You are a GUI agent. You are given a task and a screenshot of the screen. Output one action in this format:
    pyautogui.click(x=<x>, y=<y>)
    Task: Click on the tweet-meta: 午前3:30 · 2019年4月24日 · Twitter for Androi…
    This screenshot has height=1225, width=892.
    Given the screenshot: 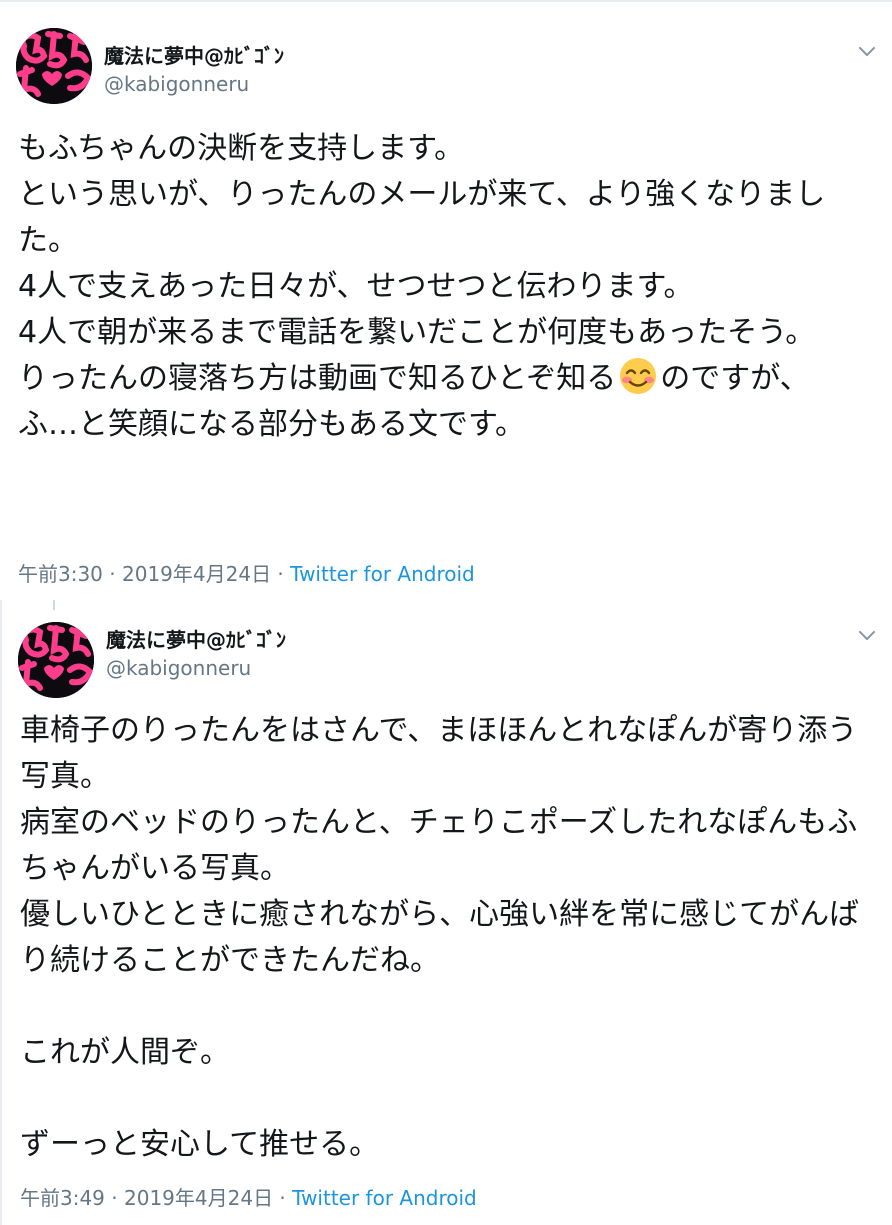 What is the action you would take?
    pyautogui.click(x=246, y=572)
    